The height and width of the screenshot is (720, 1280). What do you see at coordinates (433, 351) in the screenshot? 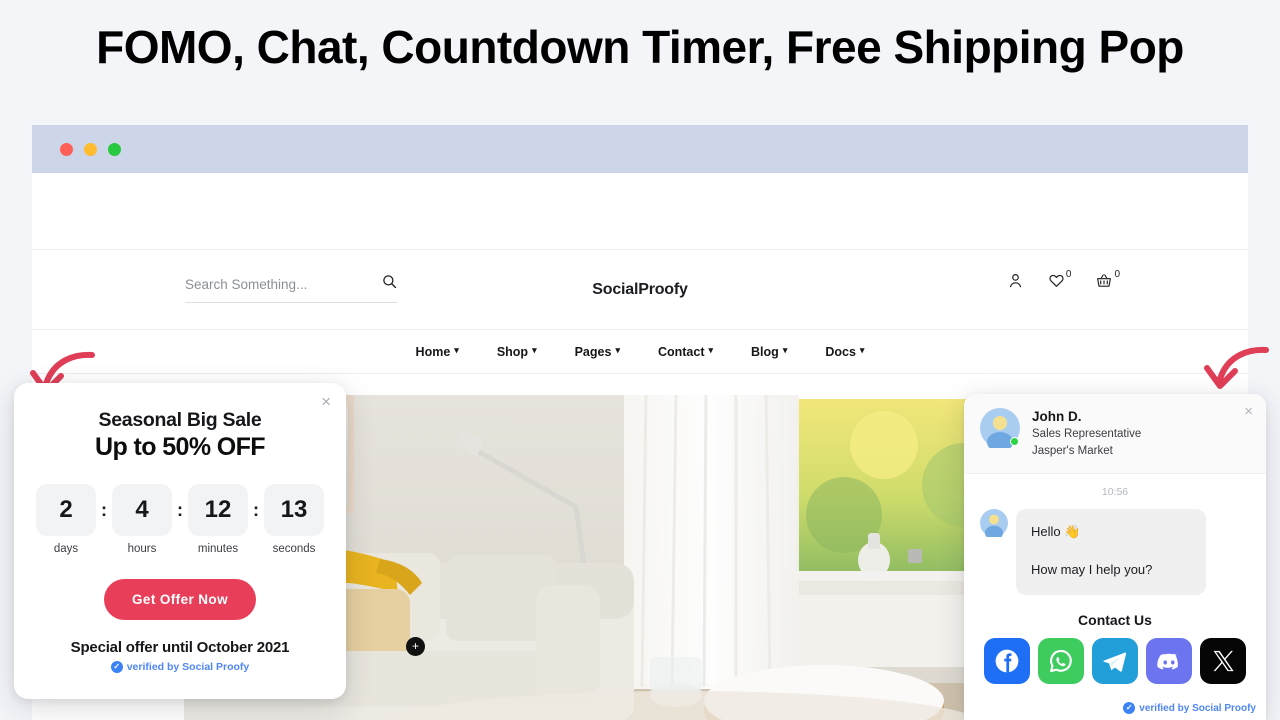
I see `nav-label: Home` at bounding box center [433, 351].